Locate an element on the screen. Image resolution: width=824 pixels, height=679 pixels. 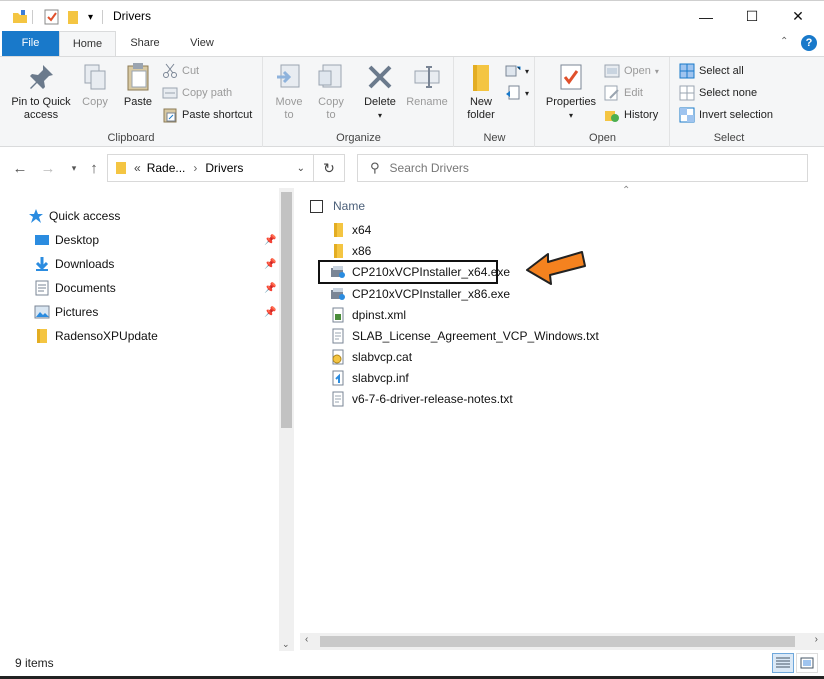
copy-to-button: Copy to is located at coordinates (331, 91).